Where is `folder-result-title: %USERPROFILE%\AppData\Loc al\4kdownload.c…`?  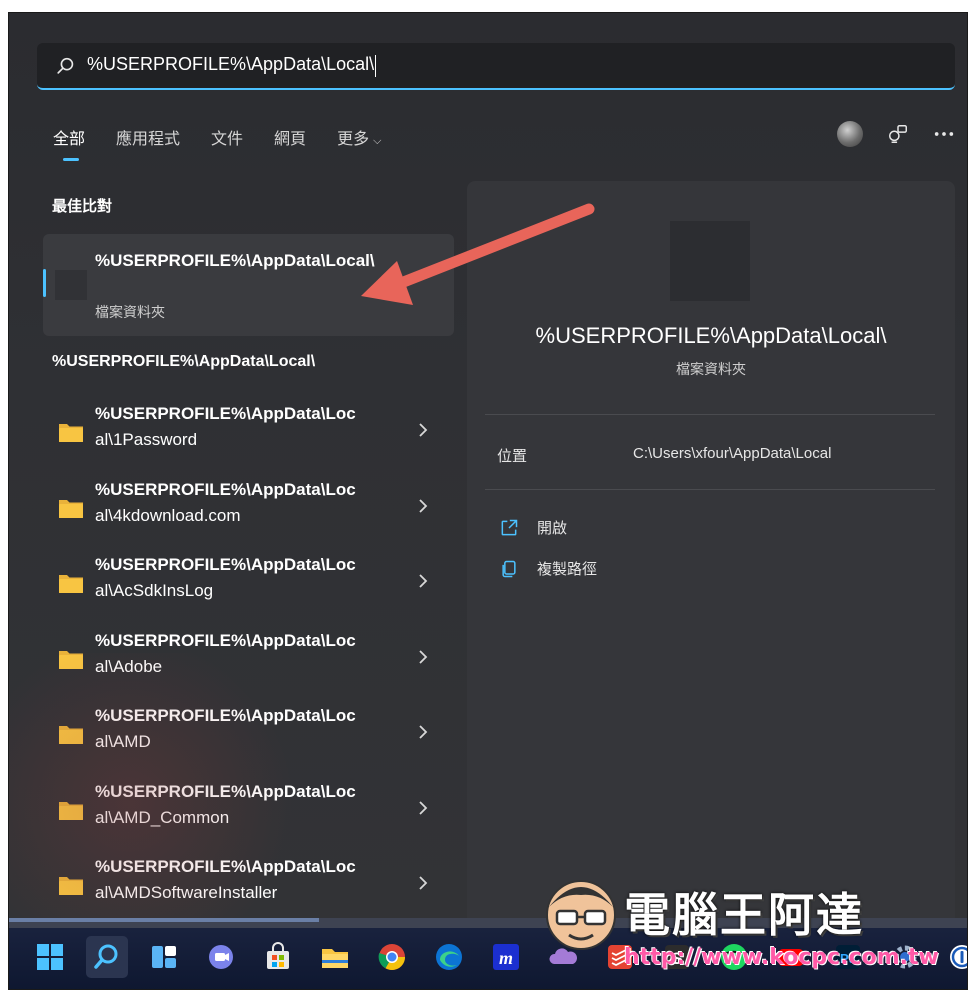 folder-result-title: %USERPROFILE%\AppData\Loc al\4kdownload.c… is located at coordinates (240, 503).